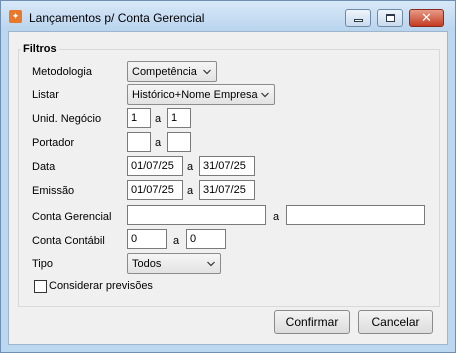 The width and height of the screenshot is (456, 353). I want to click on conta-gerencial-from-input, so click(196, 215).